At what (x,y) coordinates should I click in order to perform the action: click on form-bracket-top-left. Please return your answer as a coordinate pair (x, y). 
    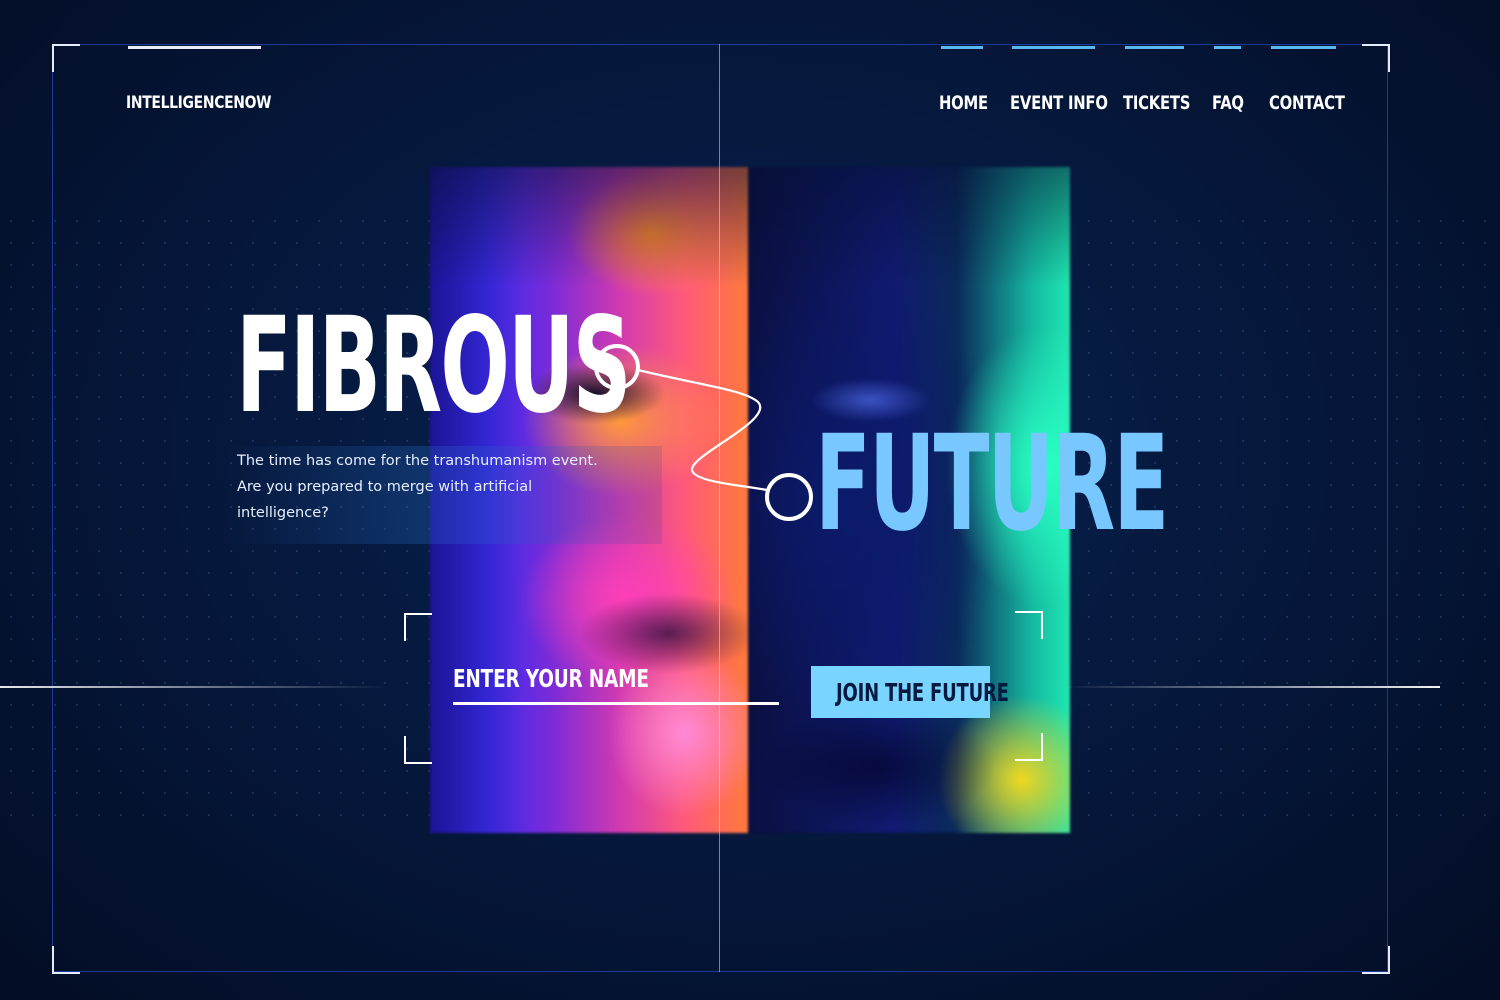
    Looking at the image, I should click on (418, 627).